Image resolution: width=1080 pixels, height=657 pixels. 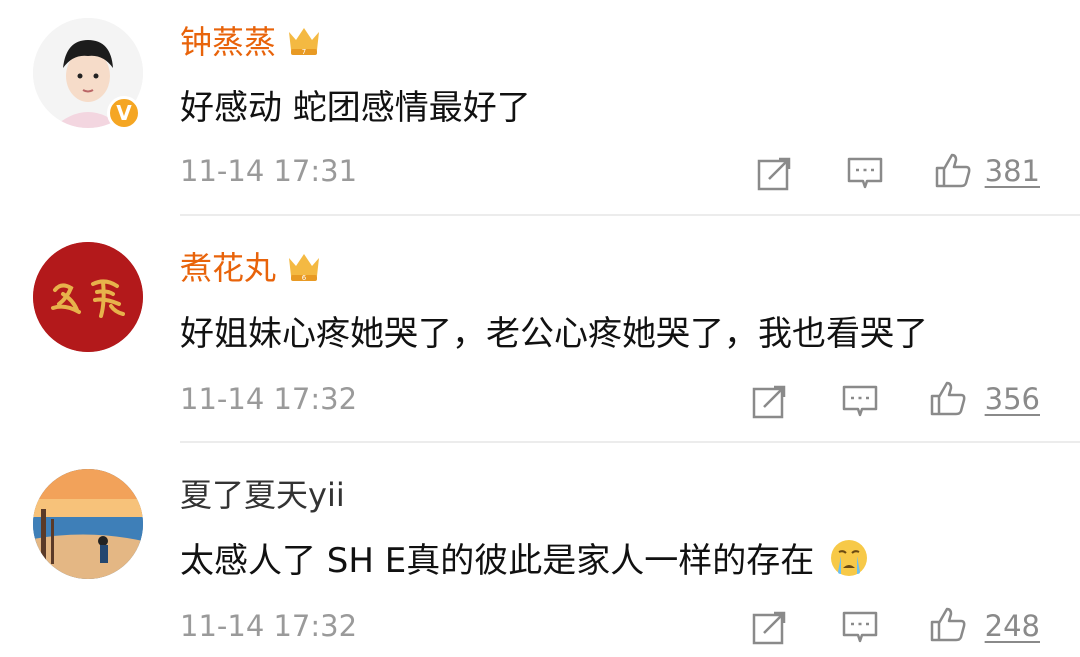 I want to click on svg-text: 7, so click(x=304, y=52).